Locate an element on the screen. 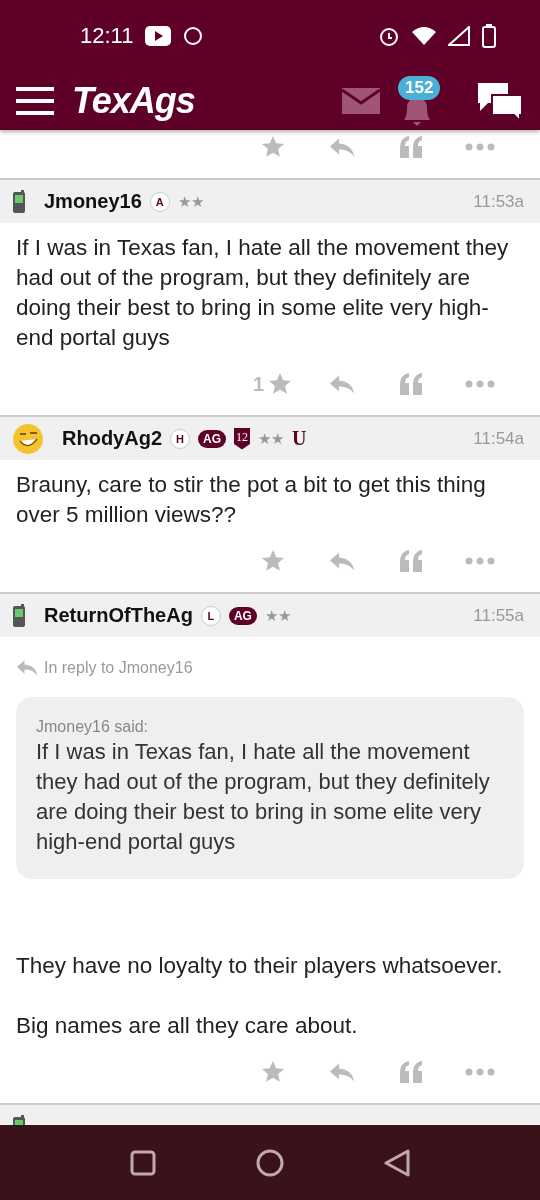  user-badge: L is located at coordinates (210, 615).